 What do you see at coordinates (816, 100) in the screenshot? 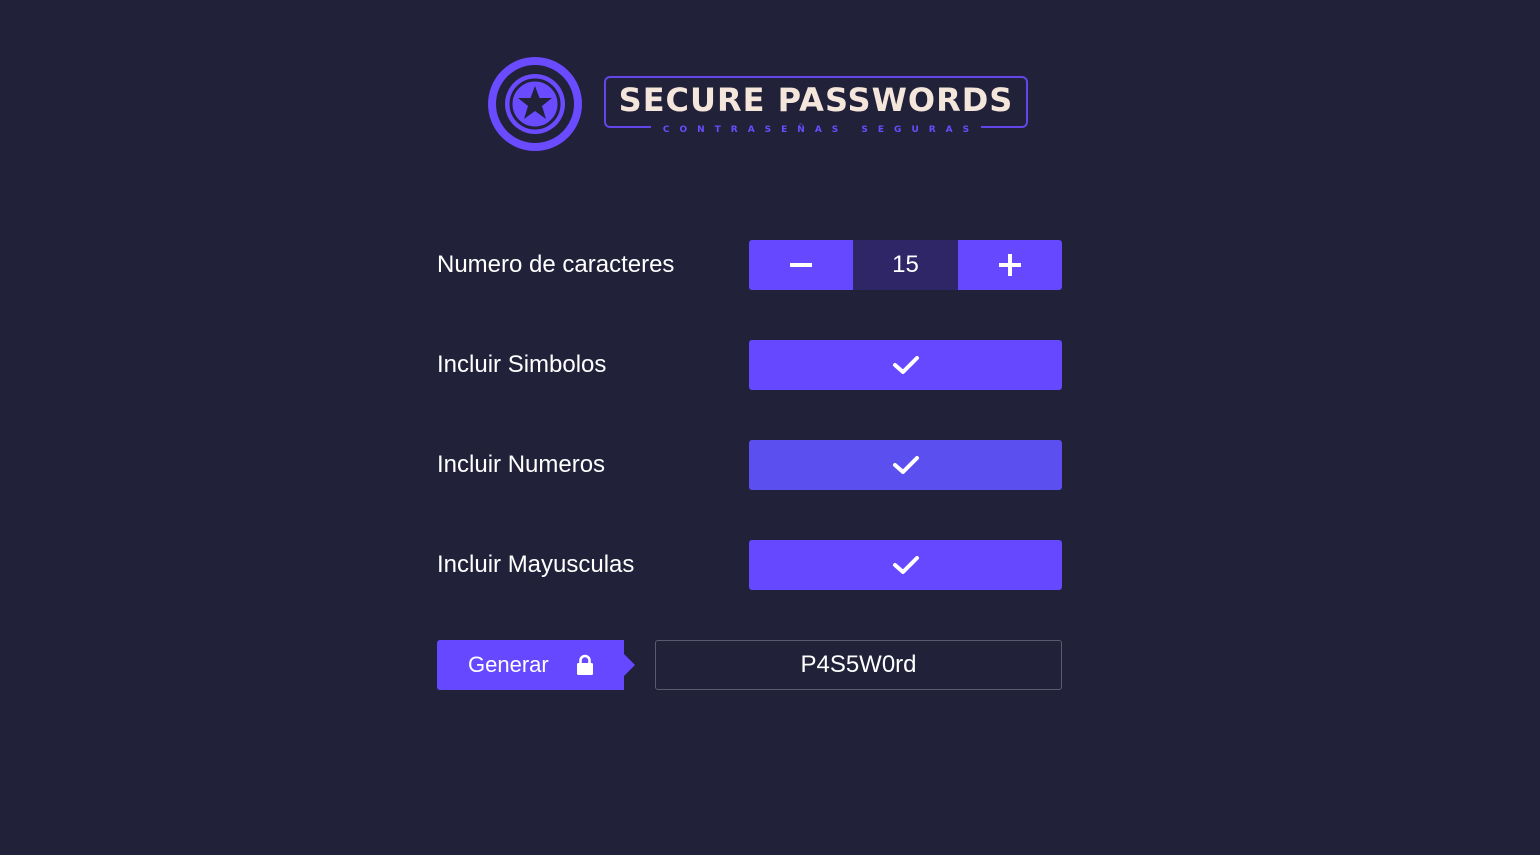
I see `brand-title: SECURE PASSWORDS` at bounding box center [816, 100].